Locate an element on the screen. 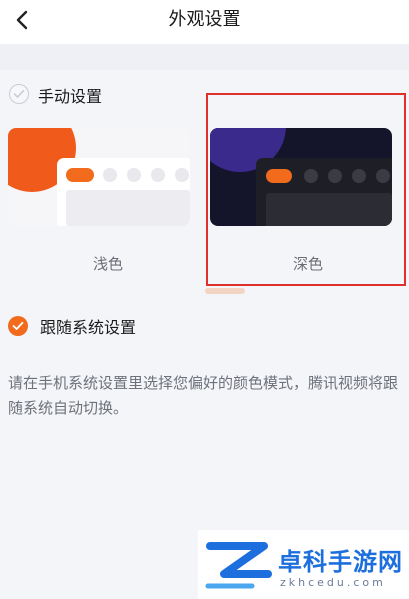 The height and width of the screenshot is (599, 409). watermark-logo-icon is located at coordinates (238, 565).